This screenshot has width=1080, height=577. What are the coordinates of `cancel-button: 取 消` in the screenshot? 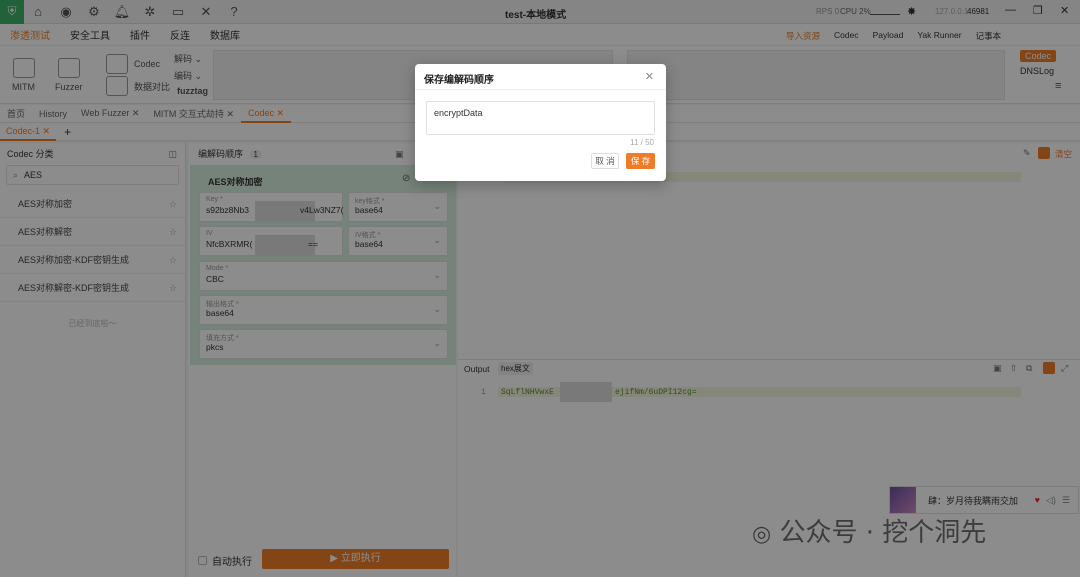 It's located at (605, 161).